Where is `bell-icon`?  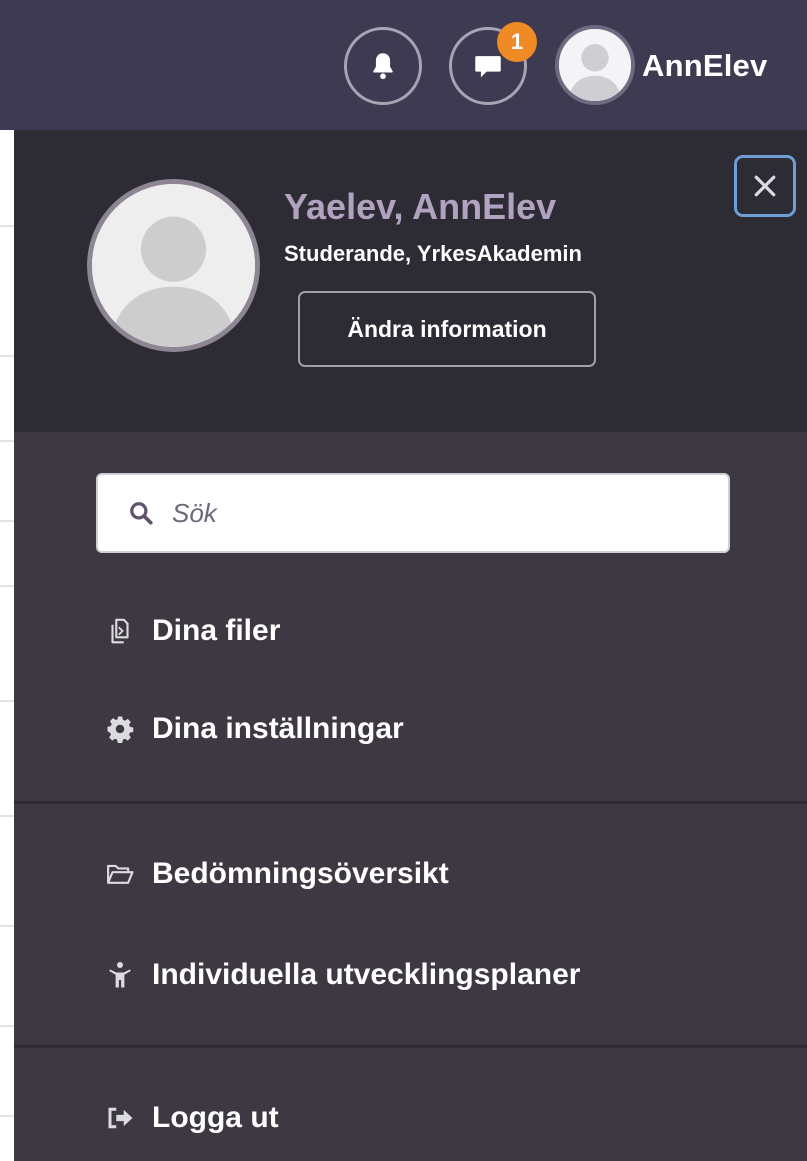
bell-icon is located at coordinates (383, 66).